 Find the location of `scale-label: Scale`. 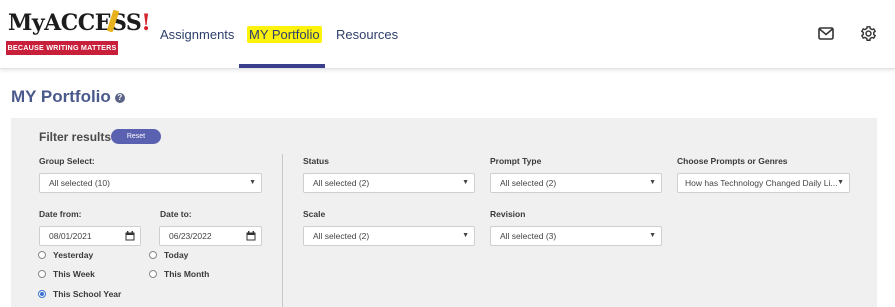

scale-label: Scale is located at coordinates (314, 214).